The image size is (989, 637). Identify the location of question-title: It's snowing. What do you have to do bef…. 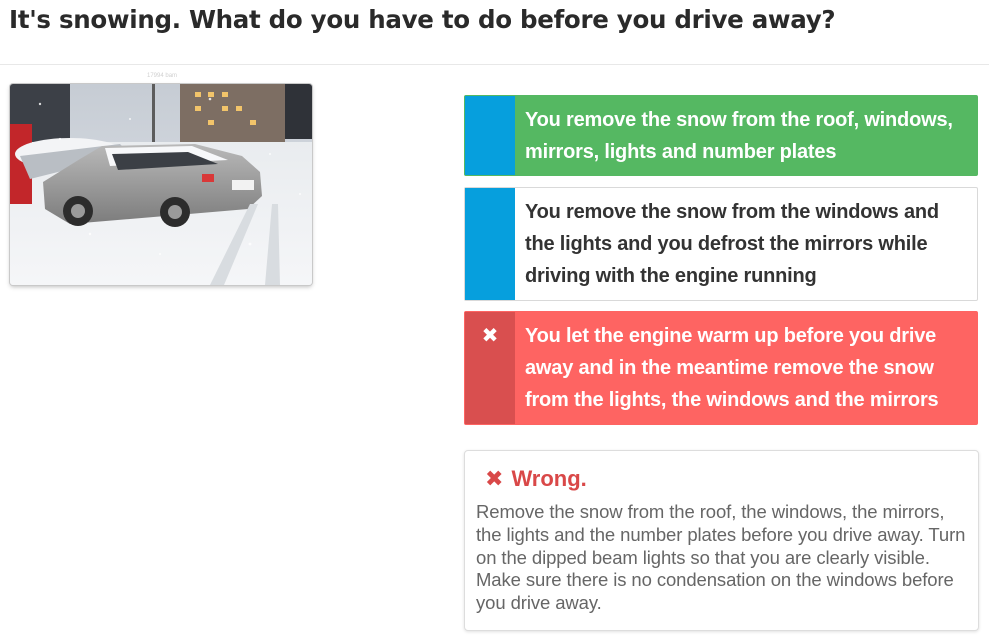
(422, 19).